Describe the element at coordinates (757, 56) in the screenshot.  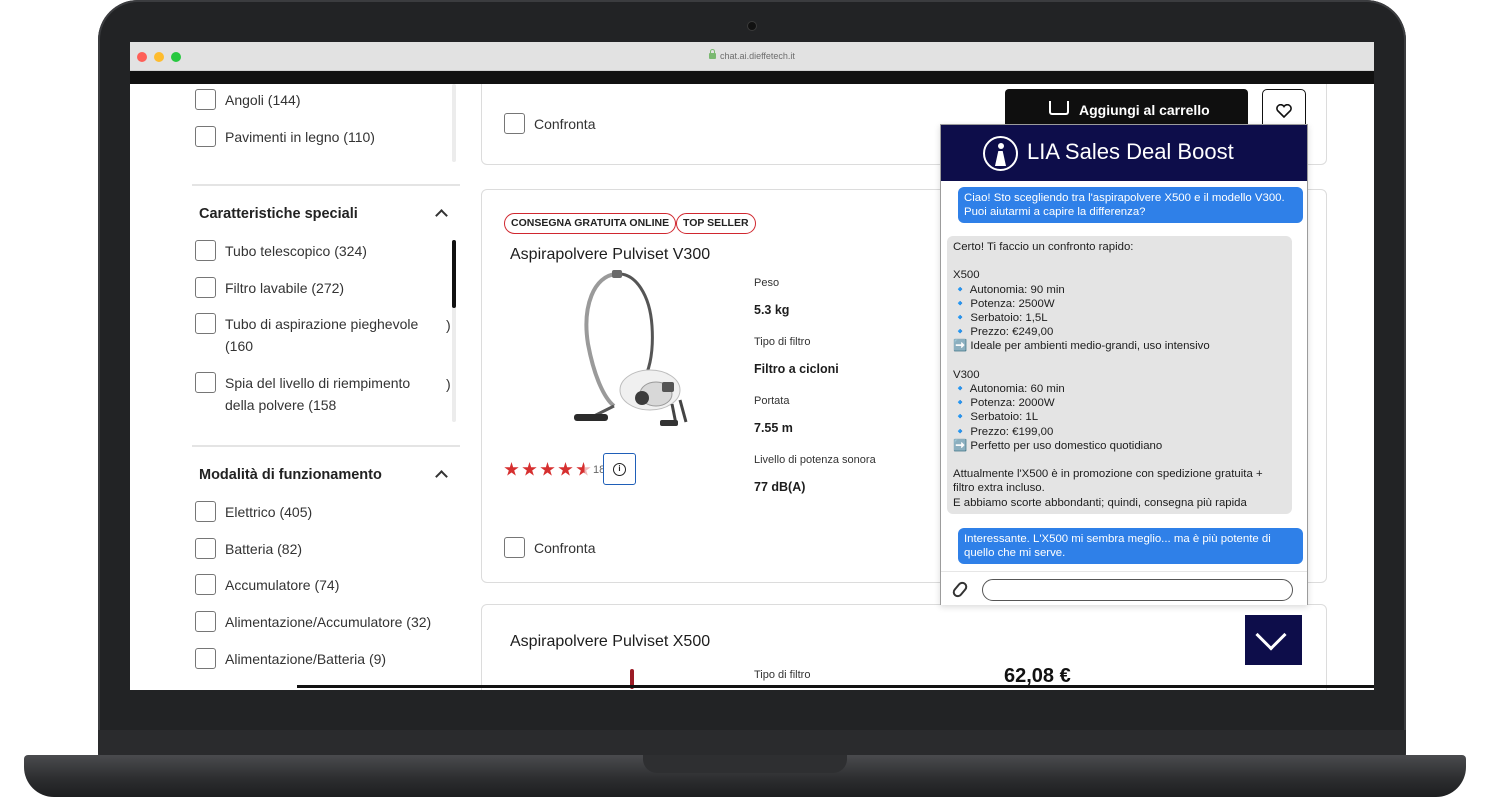
I see `url-text: chat.ai.dieffetech.it` at that location.